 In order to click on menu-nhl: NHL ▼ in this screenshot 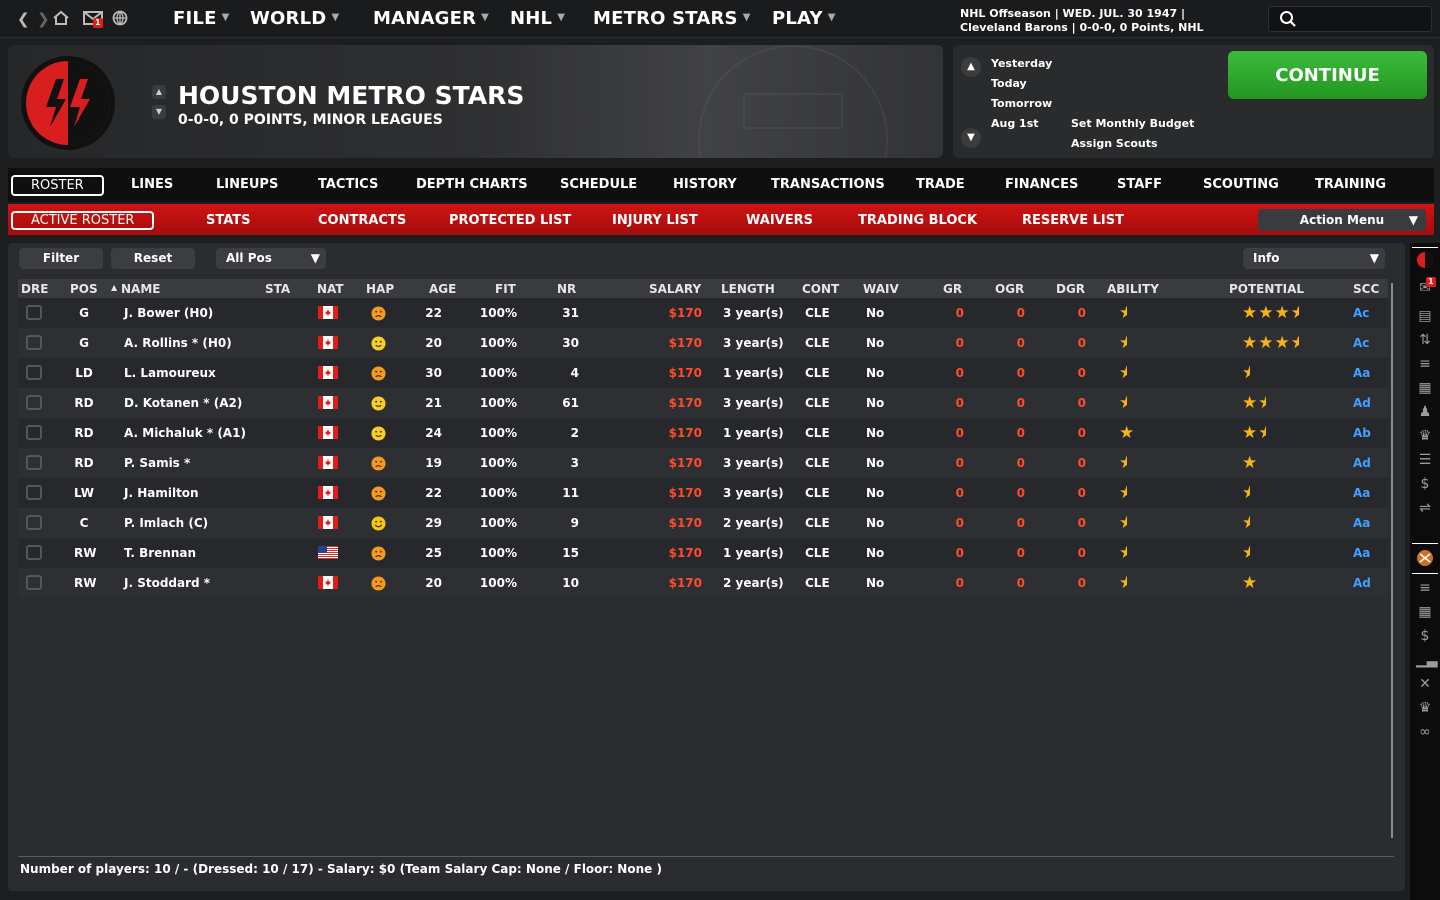, I will do `click(537, 18)`.